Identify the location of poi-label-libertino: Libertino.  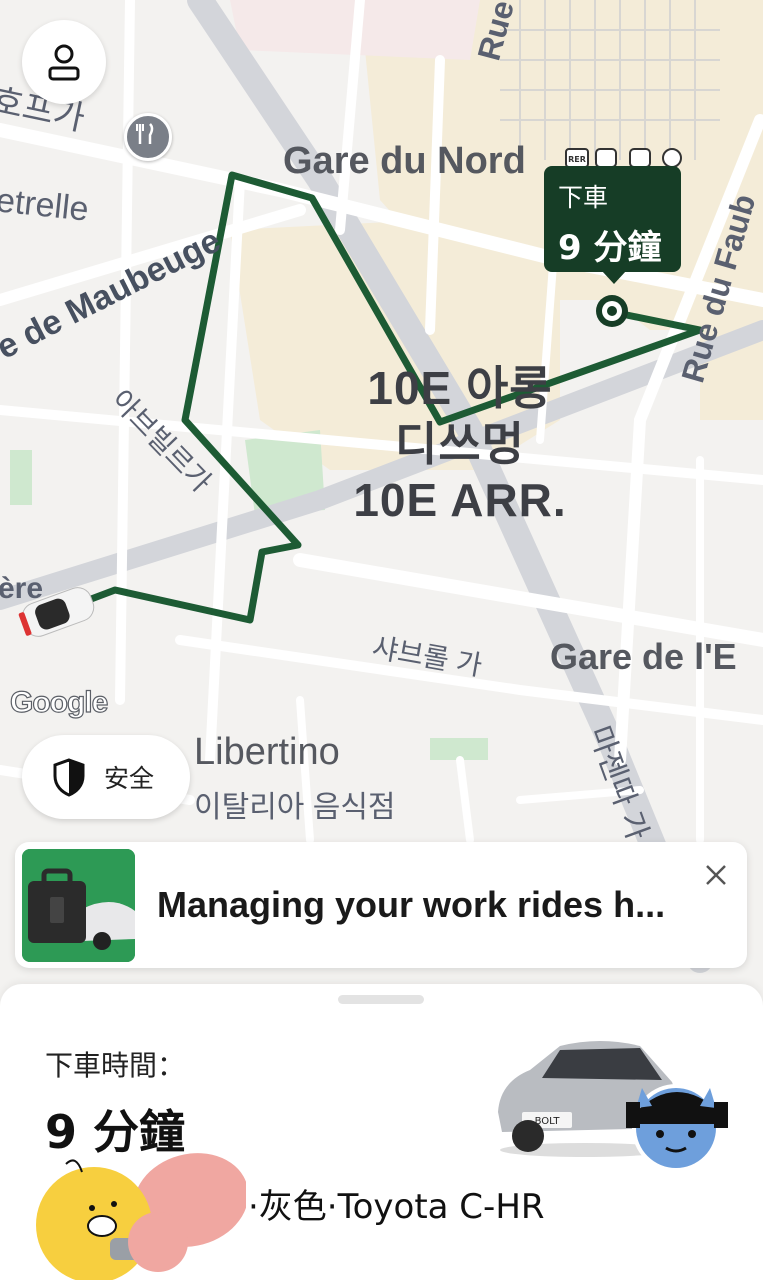
(267, 752).